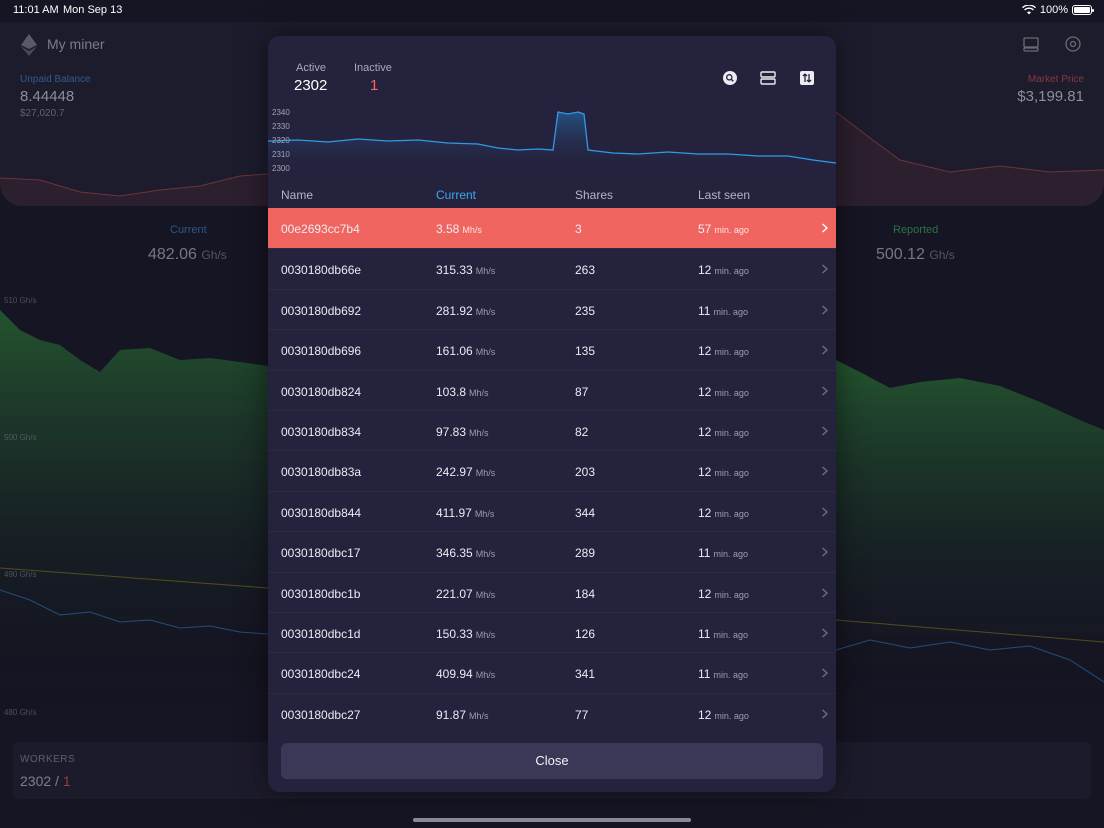 The image size is (1104, 828). Describe the element at coordinates (552, 228) in the screenshot. I see `table-row: 00e2693cc7b4 3.58 Mh/s 3 57 min. ago` at that location.